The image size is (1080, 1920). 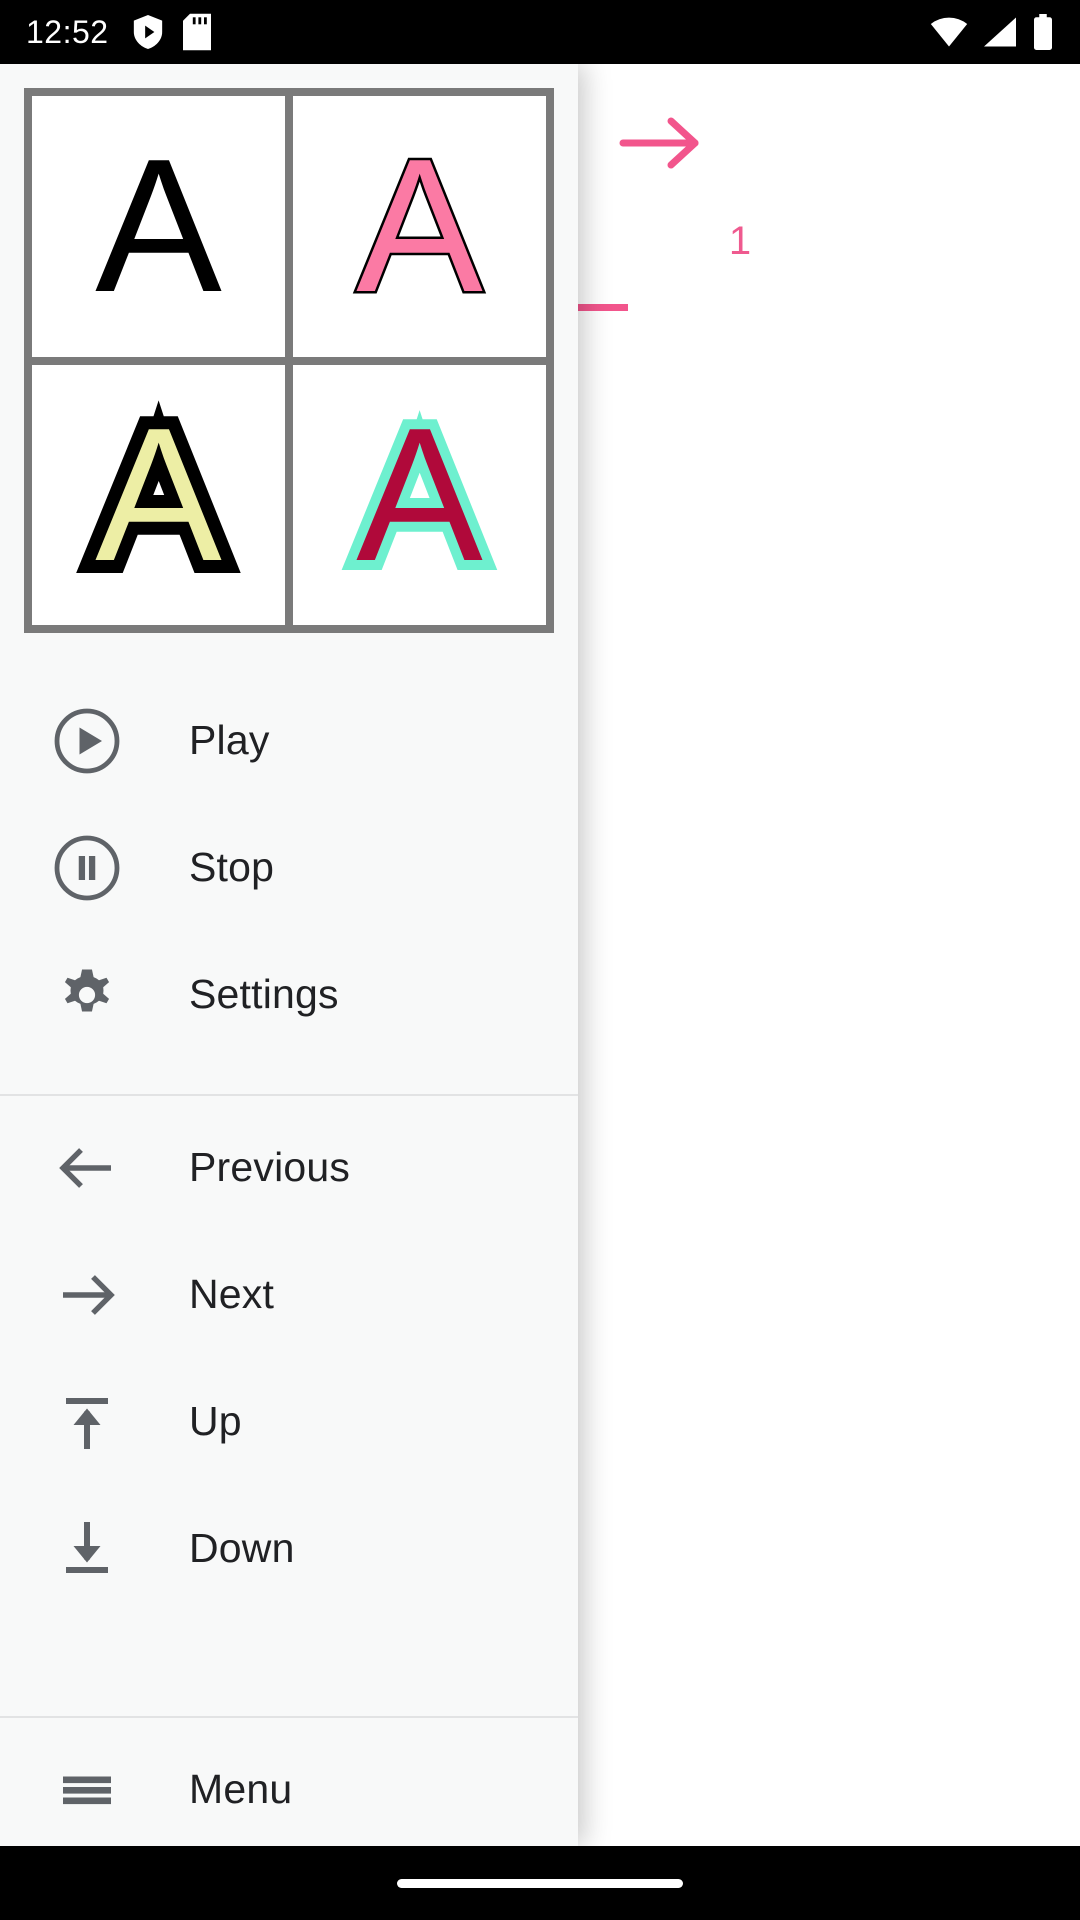 I want to click on status-bar-system-icons, so click(x=992, y=32).